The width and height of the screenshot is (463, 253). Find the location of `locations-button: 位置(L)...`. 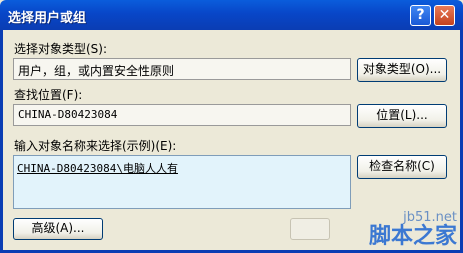

locations-button: 位置(L)... is located at coordinates (402, 116).